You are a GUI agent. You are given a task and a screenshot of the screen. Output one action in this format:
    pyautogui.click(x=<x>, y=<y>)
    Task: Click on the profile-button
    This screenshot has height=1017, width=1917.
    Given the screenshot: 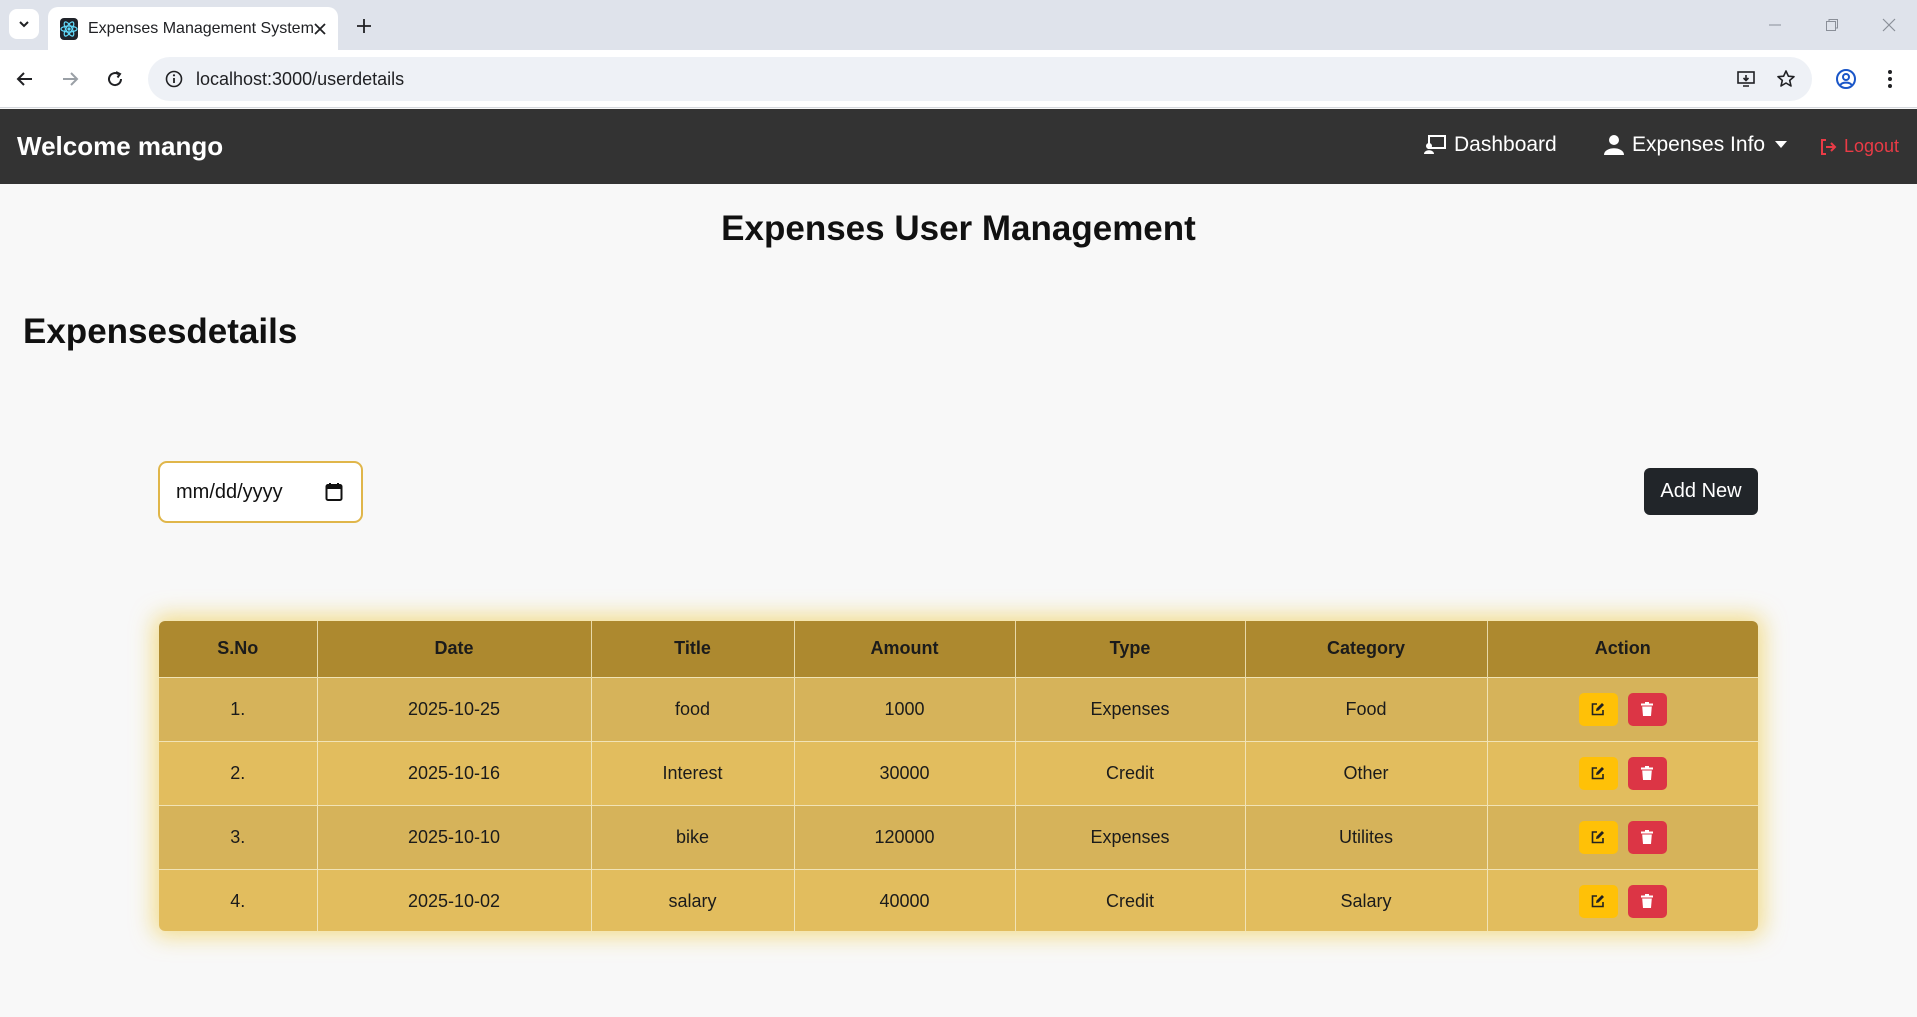 What is the action you would take?
    pyautogui.click(x=1846, y=79)
    